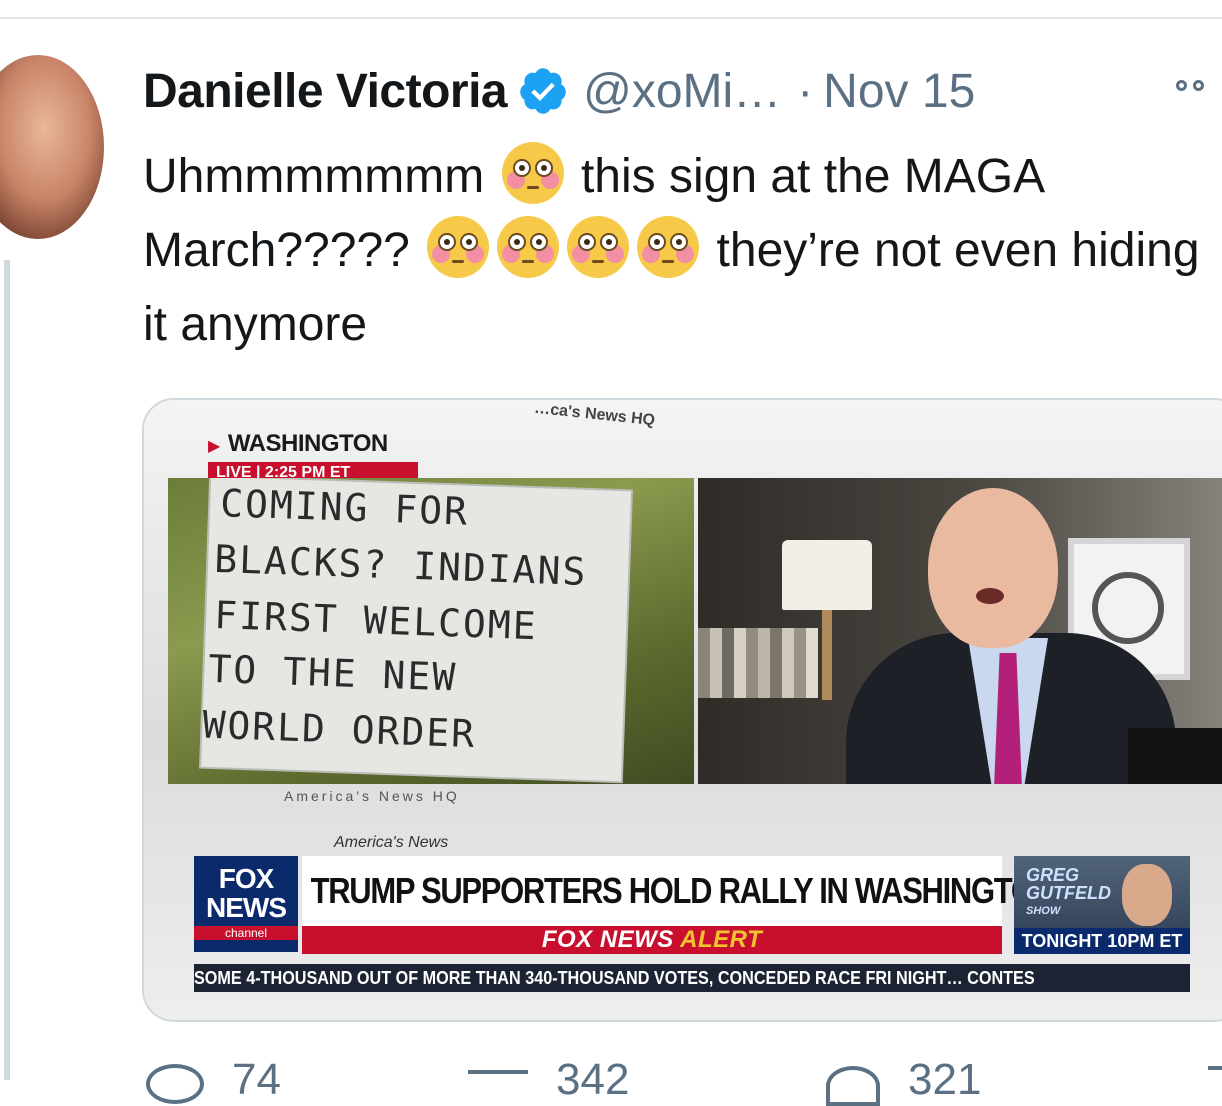 The height and width of the screenshot is (1106, 1222). What do you see at coordinates (721, 939) in the screenshot?
I see `alert-accent-text: ALERT` at bounding box center [721, 939].